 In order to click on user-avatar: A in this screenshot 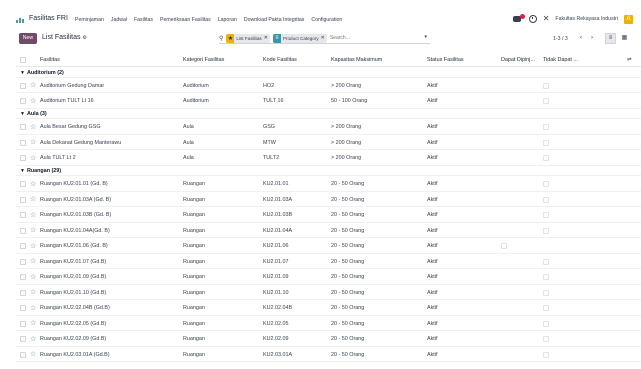, I will do `click(628, 19)`.